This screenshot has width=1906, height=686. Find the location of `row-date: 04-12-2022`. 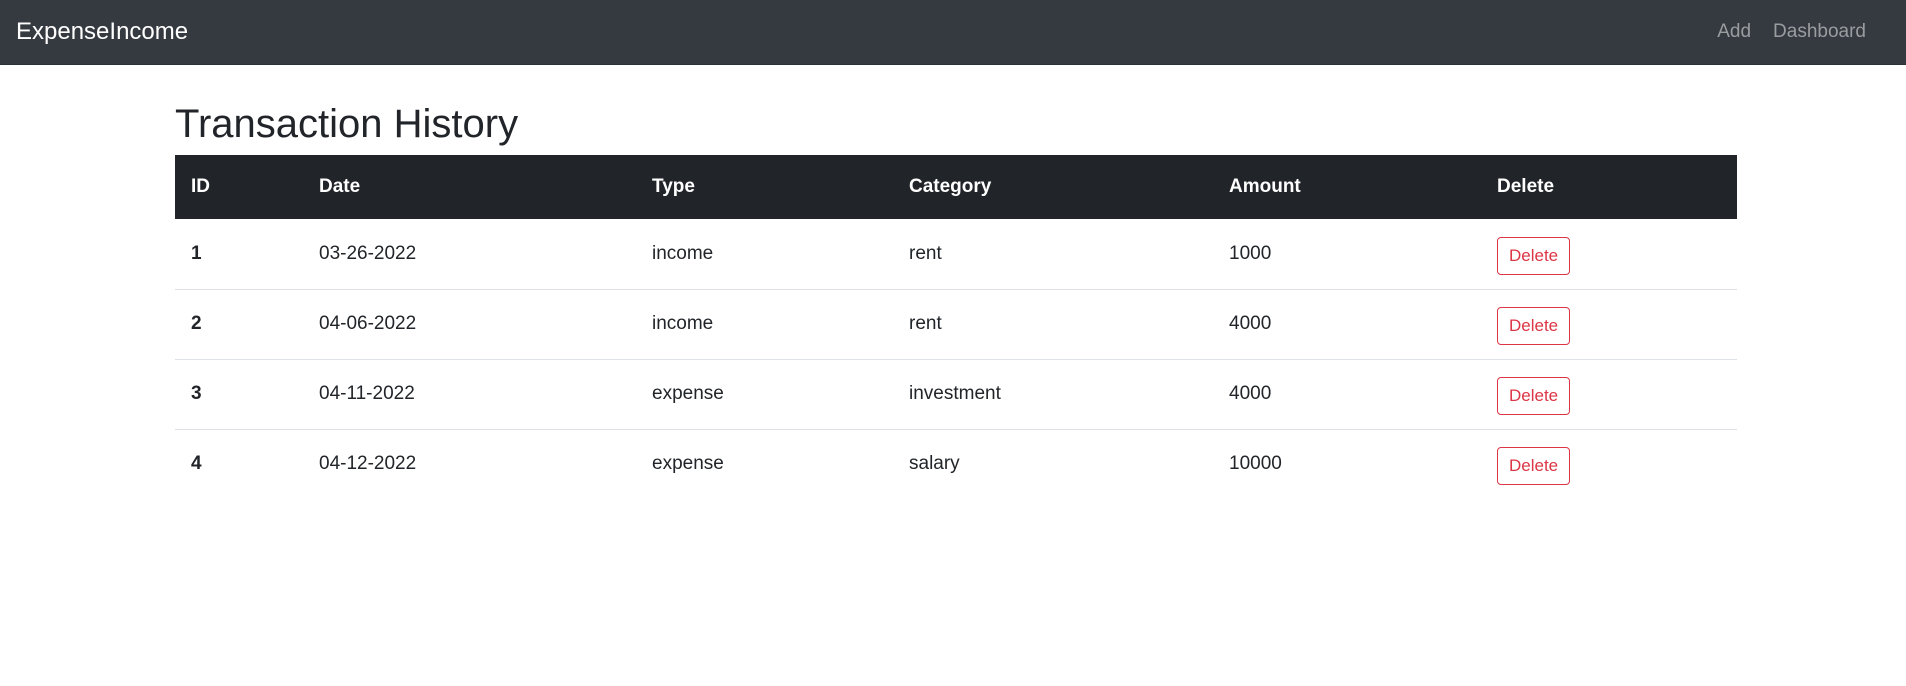

row-date: 04-12-2022 is located at coordinates (368, 464).